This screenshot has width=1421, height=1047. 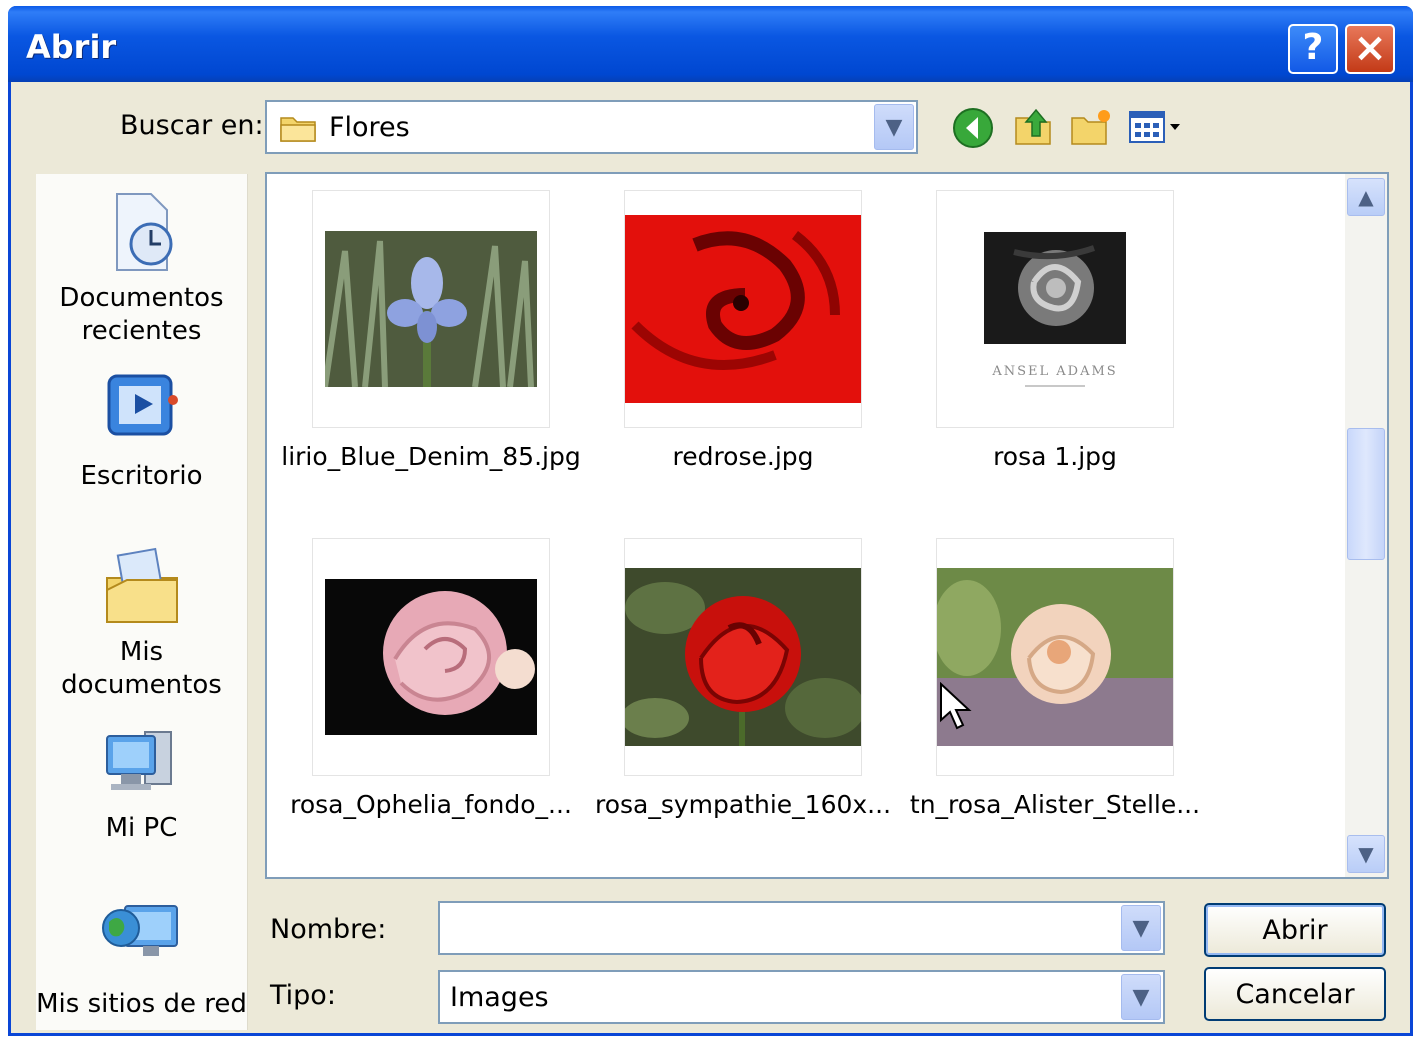 I want to click on thumbnail-frame: ANSEL ADAMS, so click(x=1055, y=309).